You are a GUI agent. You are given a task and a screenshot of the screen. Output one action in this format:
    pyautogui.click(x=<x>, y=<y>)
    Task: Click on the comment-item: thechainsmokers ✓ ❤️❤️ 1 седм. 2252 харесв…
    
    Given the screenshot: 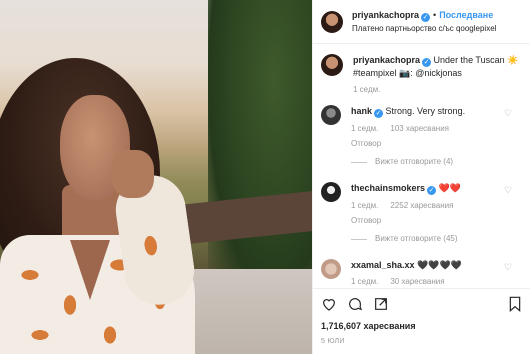 What is the action you would take?
    pyautogui.click(x=421, y=213)
    